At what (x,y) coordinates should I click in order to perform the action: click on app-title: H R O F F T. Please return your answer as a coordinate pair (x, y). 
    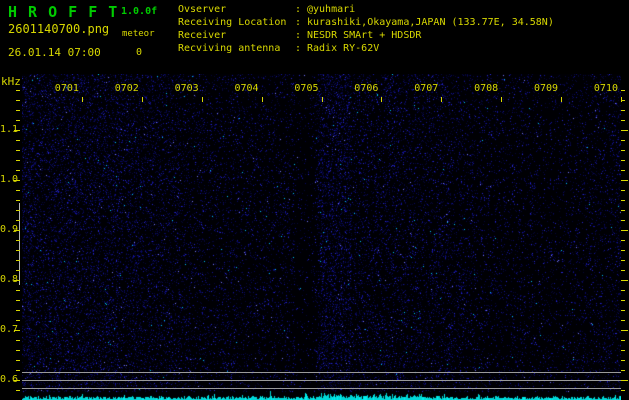
    Looking at the image, I should click on (63, 12).